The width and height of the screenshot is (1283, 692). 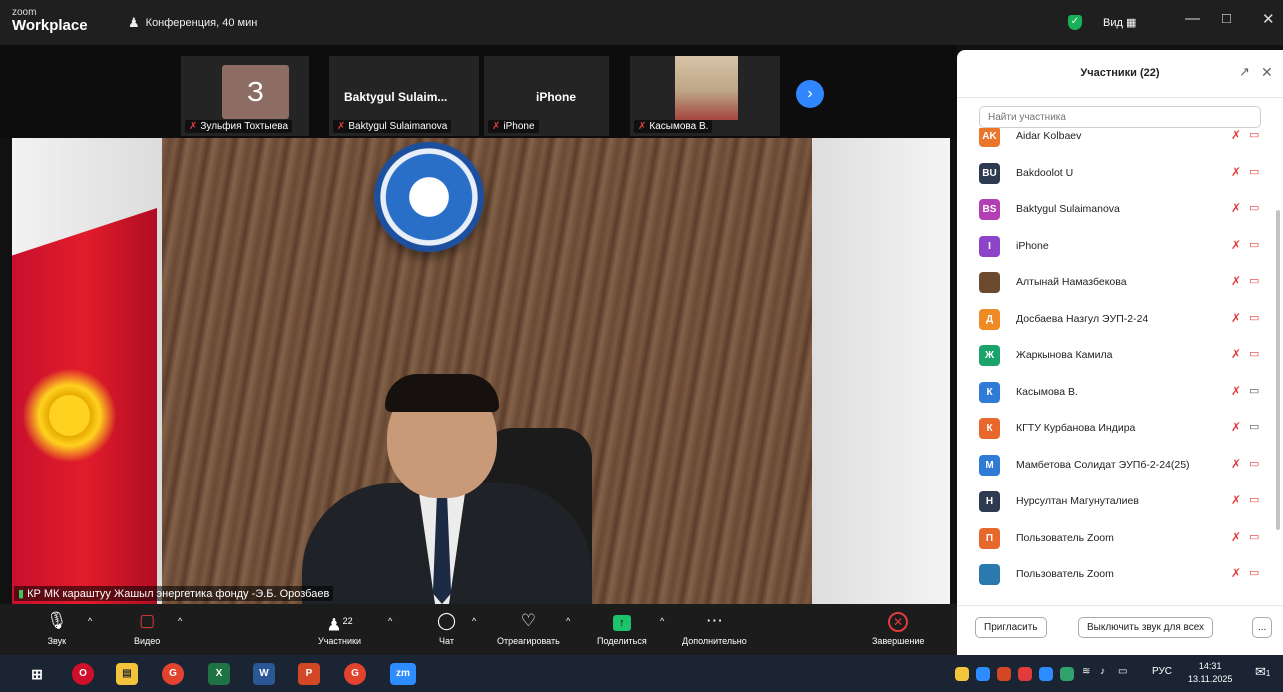 What do you see at coordinates (705, 96) in the screenshot?
I see `gallery-tile: ✗ Касымова В.` at bounding box center [705, 96].